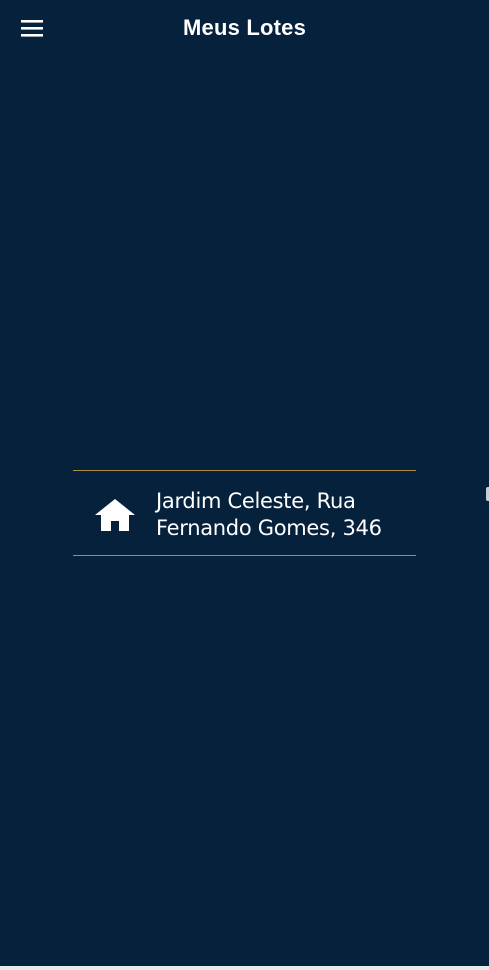  I want to click on app-bar: Meus Lotes, so click(244, 29).